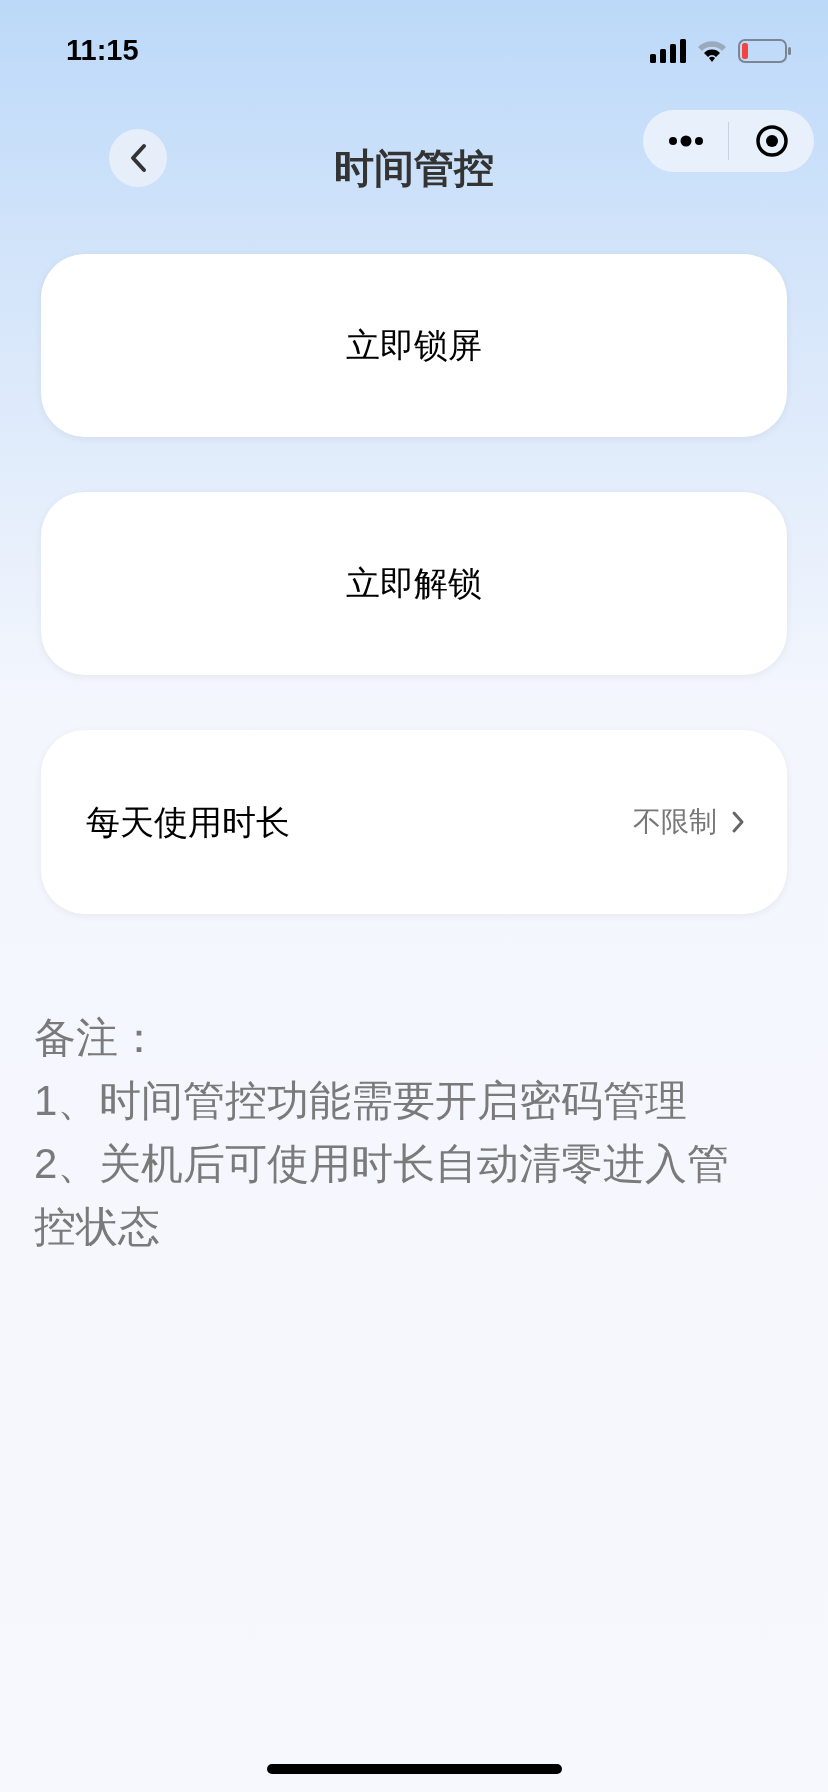  What do you see at coordinates (668, 51) in the screenshot?
I see `signal-icon` at bounding box center [668, 51].